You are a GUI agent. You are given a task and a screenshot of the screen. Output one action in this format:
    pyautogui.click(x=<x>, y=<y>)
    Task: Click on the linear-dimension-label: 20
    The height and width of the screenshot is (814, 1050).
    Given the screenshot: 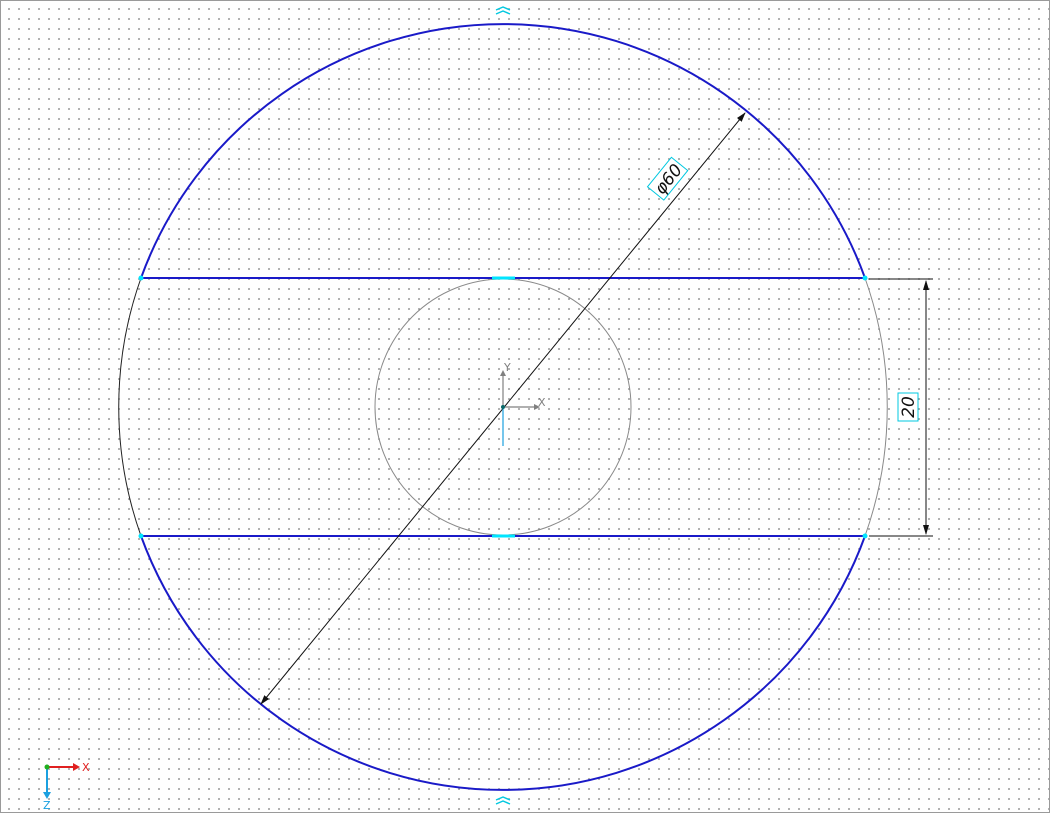 What is the action you would take?
    pyautogui.click(x=909, y=407)
    